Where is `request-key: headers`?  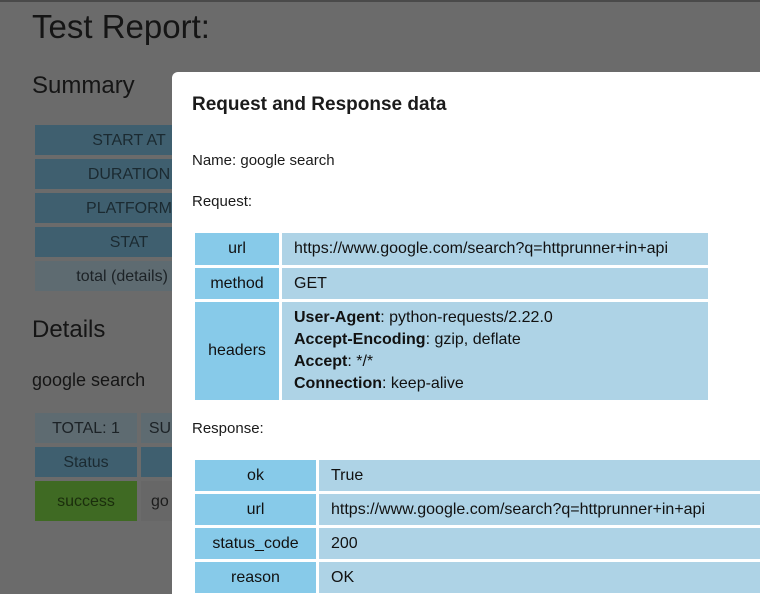
request-key: headers is located at coordinates (237, 351).